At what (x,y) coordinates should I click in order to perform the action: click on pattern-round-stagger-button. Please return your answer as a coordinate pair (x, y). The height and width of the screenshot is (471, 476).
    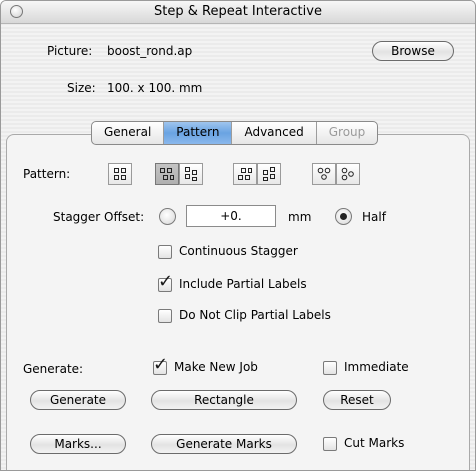
    Looking at the image, I should click on (324, 174).